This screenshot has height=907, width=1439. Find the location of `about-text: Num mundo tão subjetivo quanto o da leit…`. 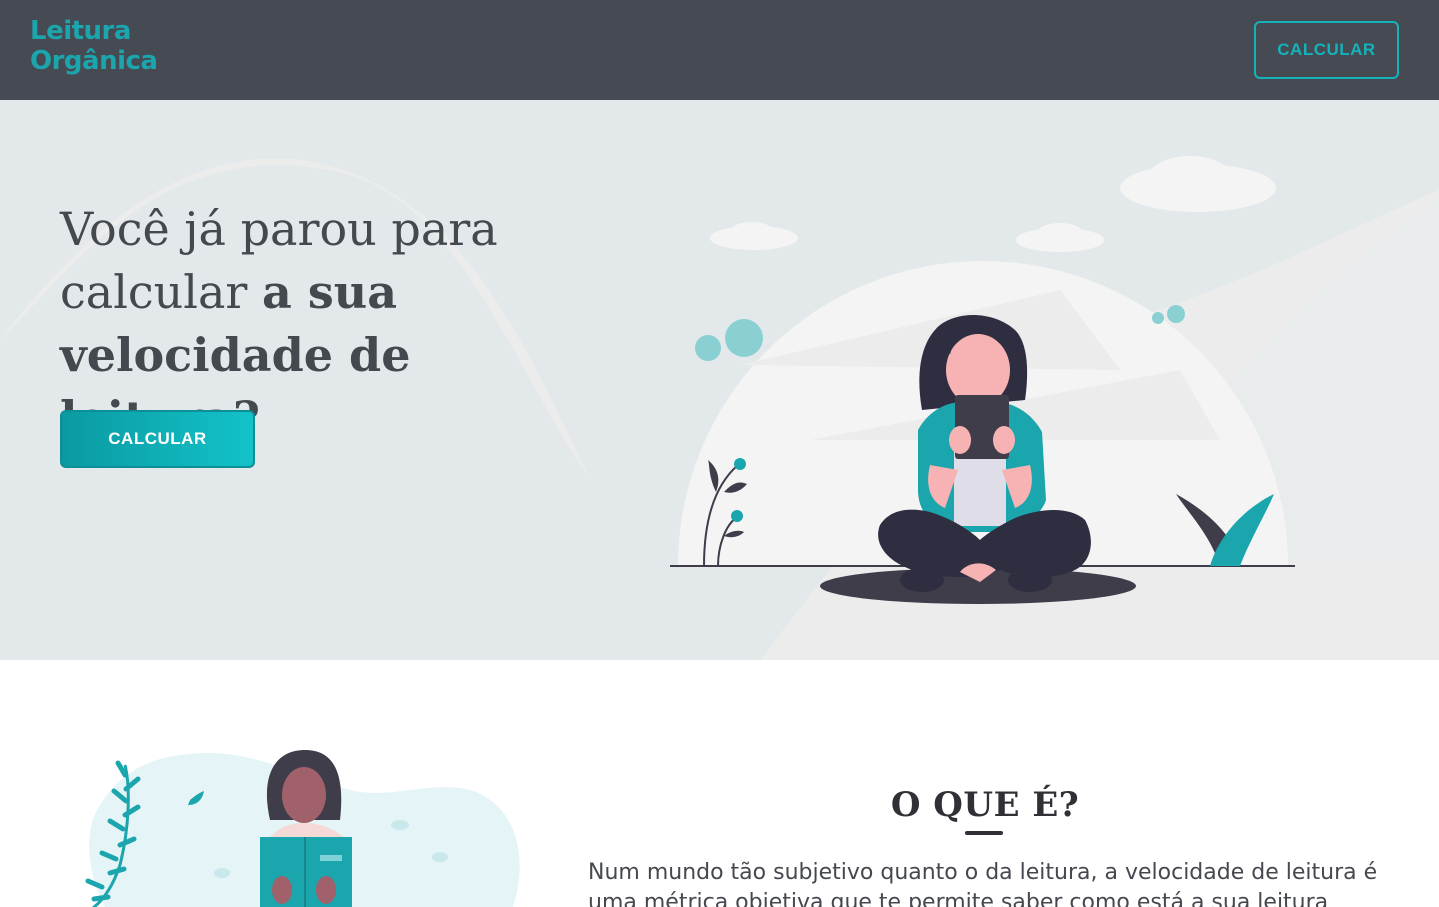

about-text: Num mundo tão subjetivo quanto o da leit… is located at coordinates (983, 883).